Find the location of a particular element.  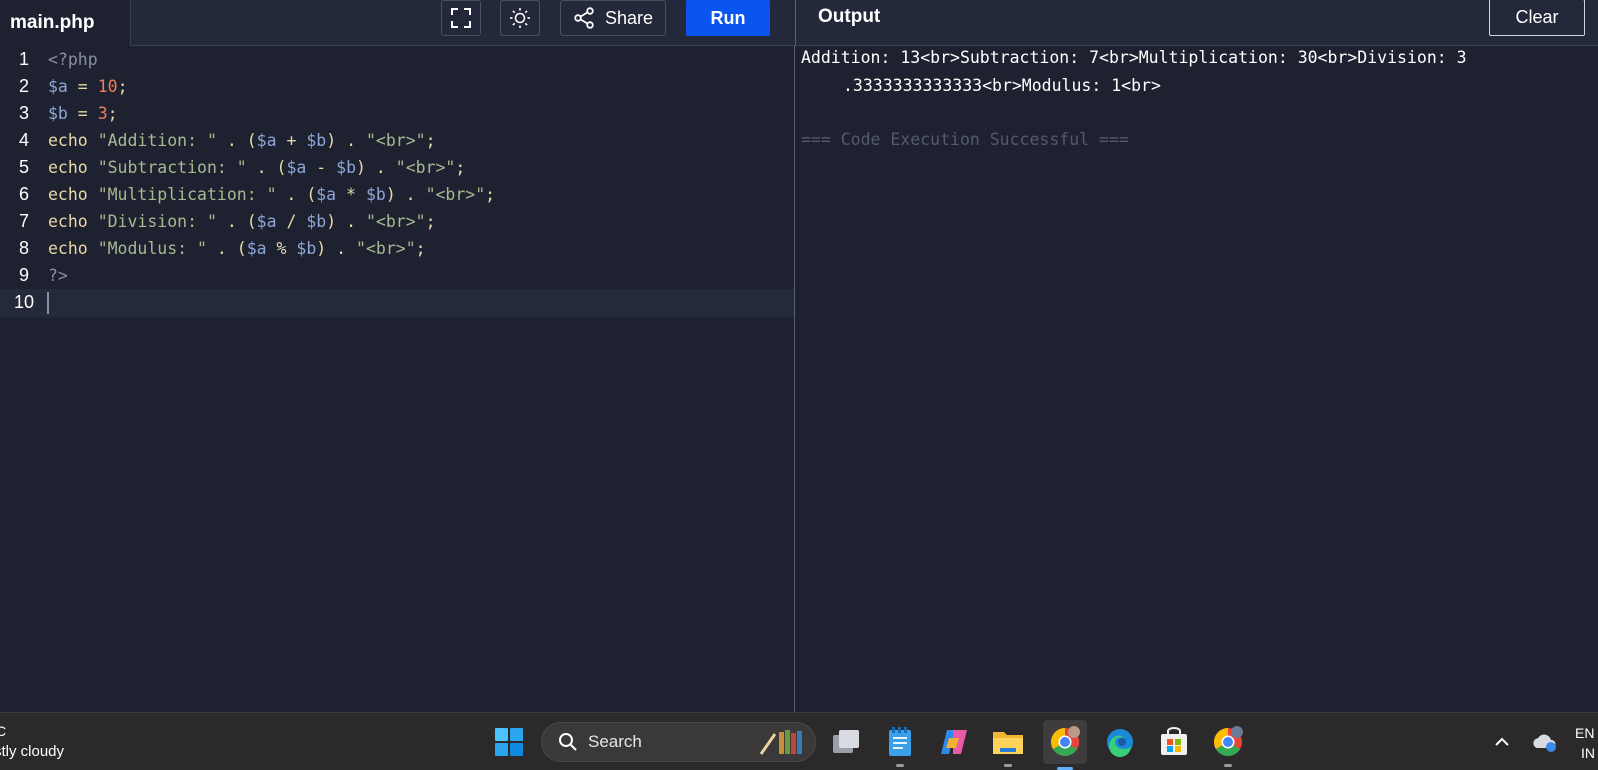

php-open-tag: <?php is located at coordinates (73, 60).